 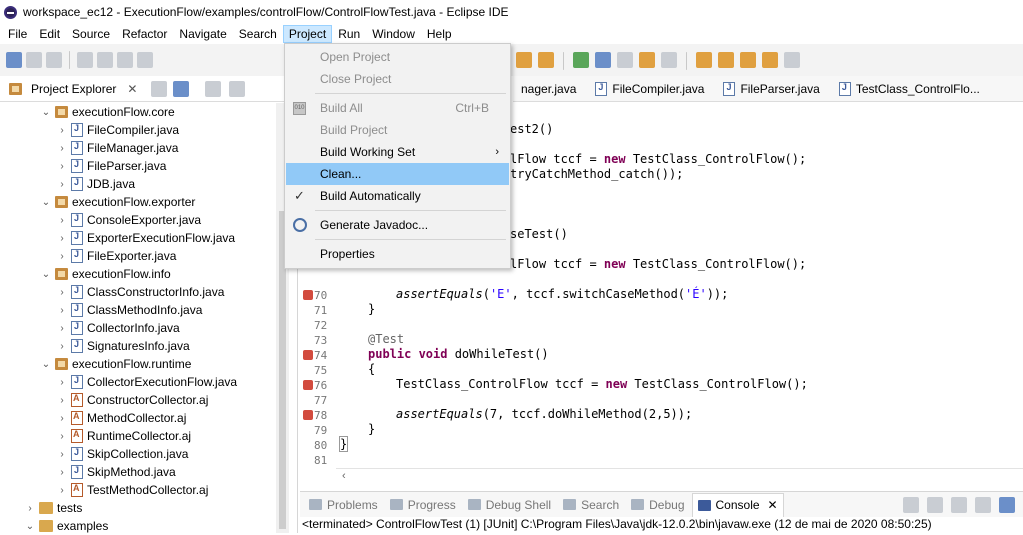 I want to click on save-icon, so click(x=34, y=60).